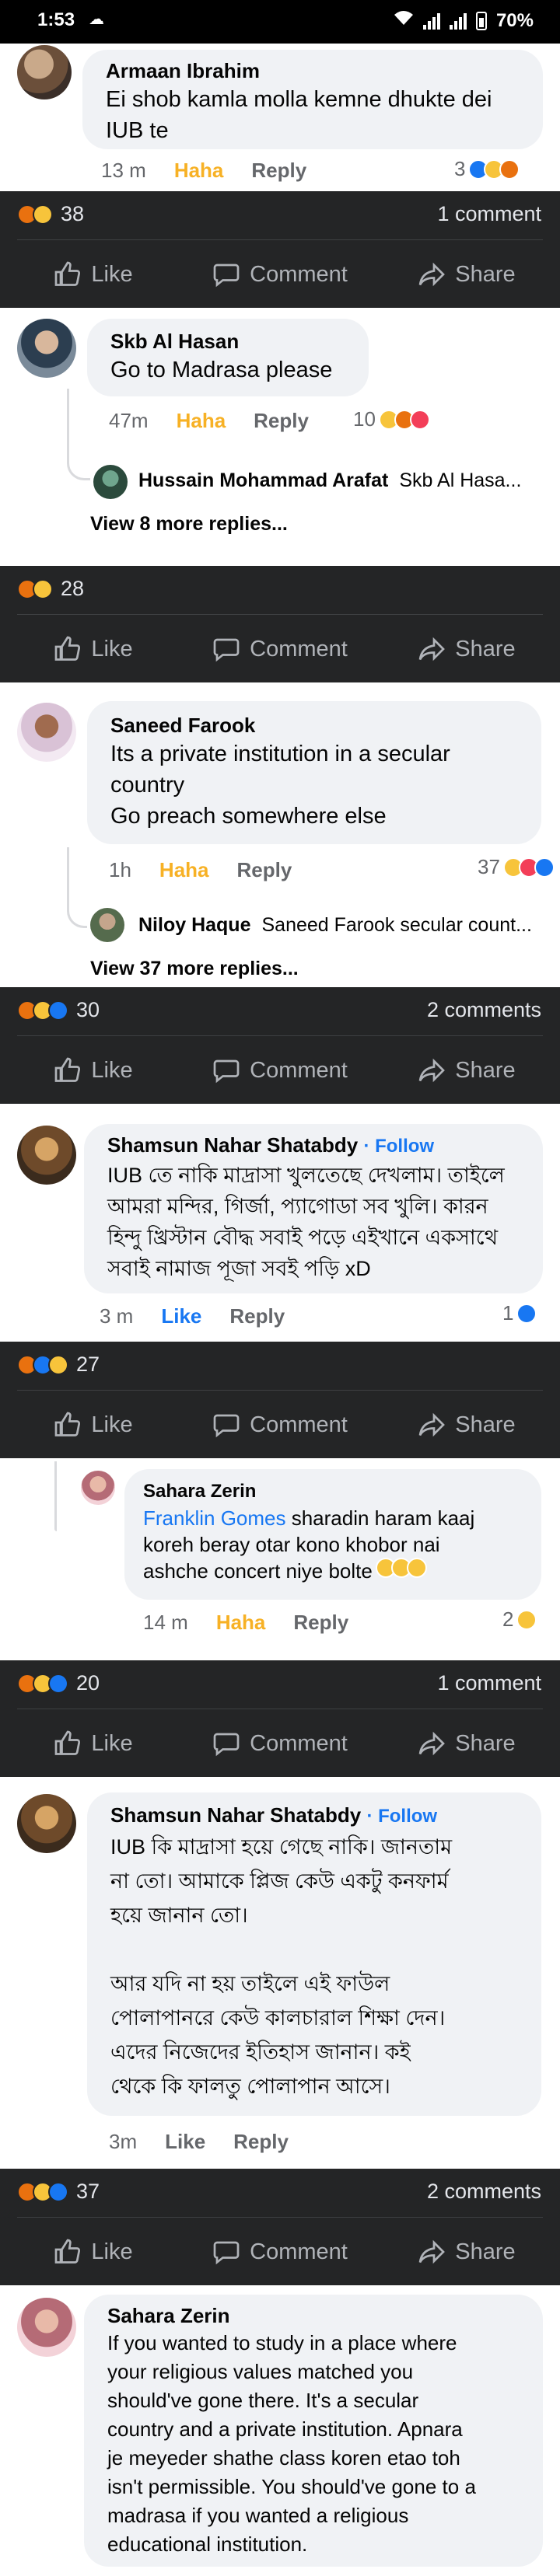 The width and height of the screenshot is (560, 2576). I want to click on cloud-icon: ☁, so click(97, 20).